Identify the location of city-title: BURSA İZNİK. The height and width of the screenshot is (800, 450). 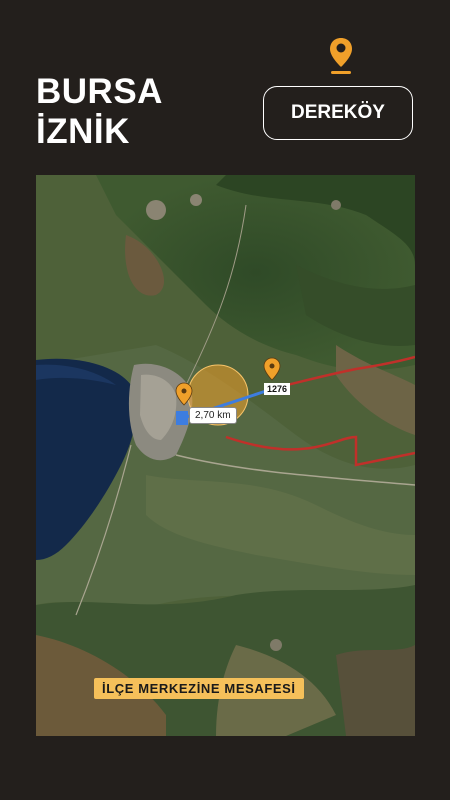
(99, 112).